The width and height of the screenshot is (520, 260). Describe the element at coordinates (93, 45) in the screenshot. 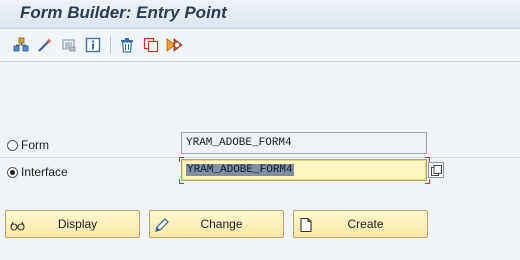

I see `info-icon` at that location.